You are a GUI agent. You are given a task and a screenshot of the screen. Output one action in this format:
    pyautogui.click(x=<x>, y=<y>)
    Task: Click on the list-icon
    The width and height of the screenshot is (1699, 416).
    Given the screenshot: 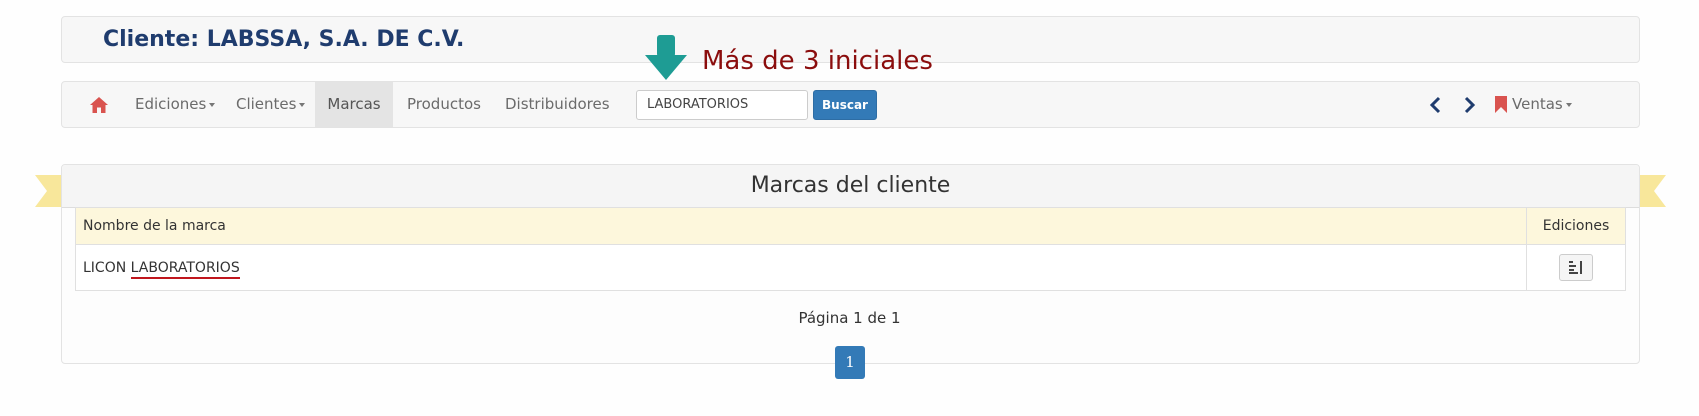 What is the action you would take?
    pyautogui.click(x=1575, y=267)
    